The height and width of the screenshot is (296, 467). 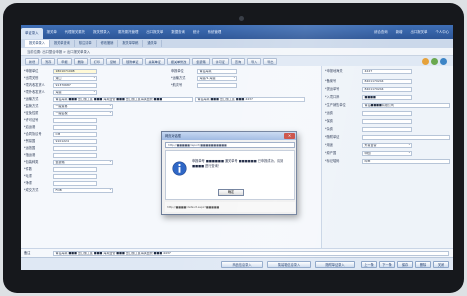 I want to click on transaction-mode-select: FOB, so click(x=83, y=190).